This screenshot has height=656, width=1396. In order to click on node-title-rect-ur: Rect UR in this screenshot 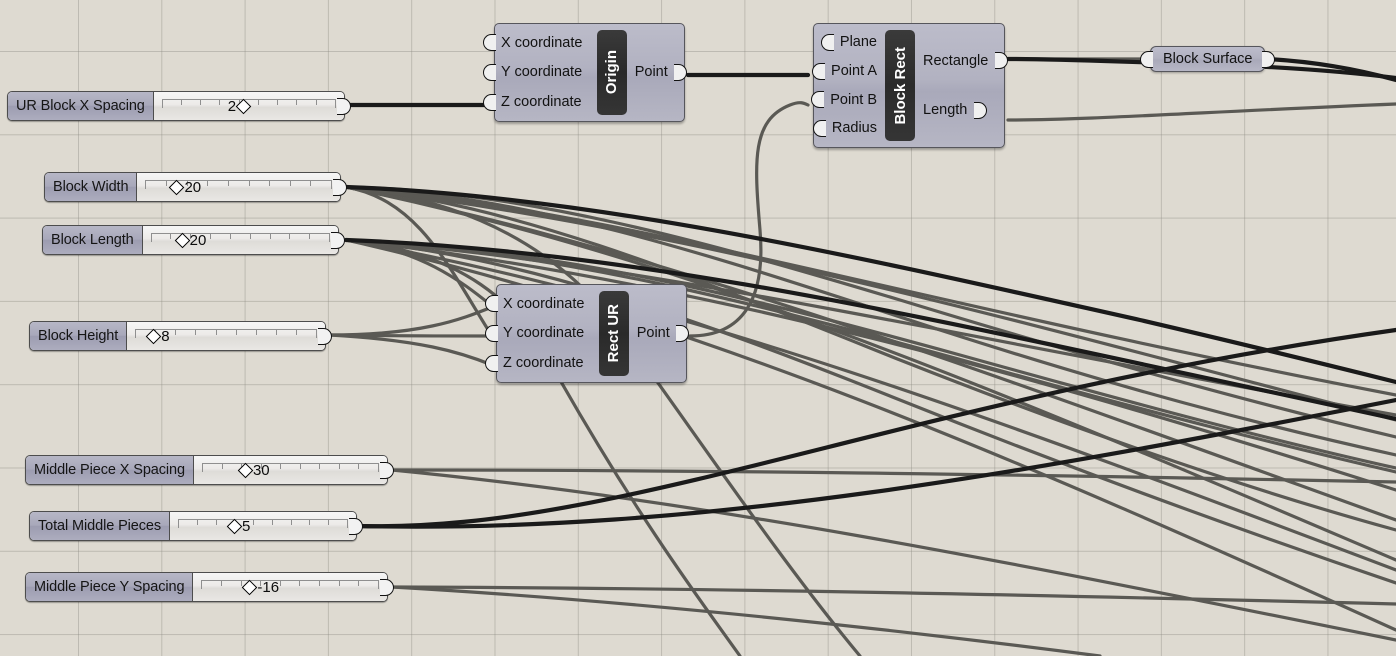, I will do `click(613, 333)`.